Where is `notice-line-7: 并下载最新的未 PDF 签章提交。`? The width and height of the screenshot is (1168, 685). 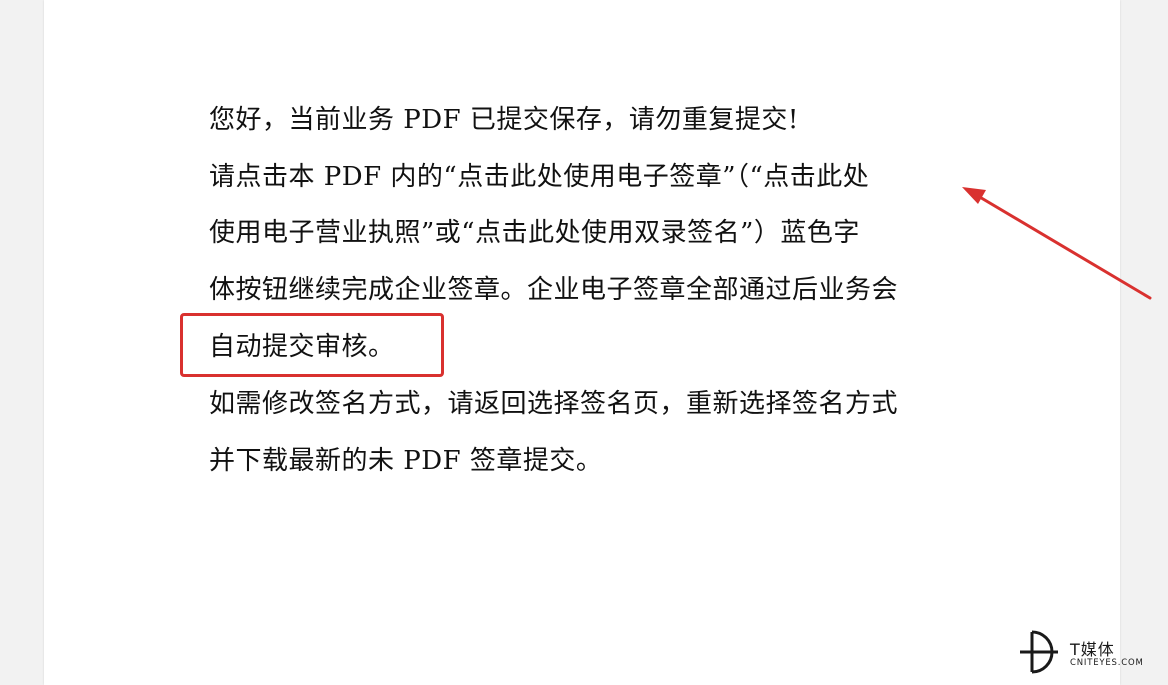 notice-line-7: 并下载最新的未 PDF 签章提交。 is located at coordinates (406, 461).